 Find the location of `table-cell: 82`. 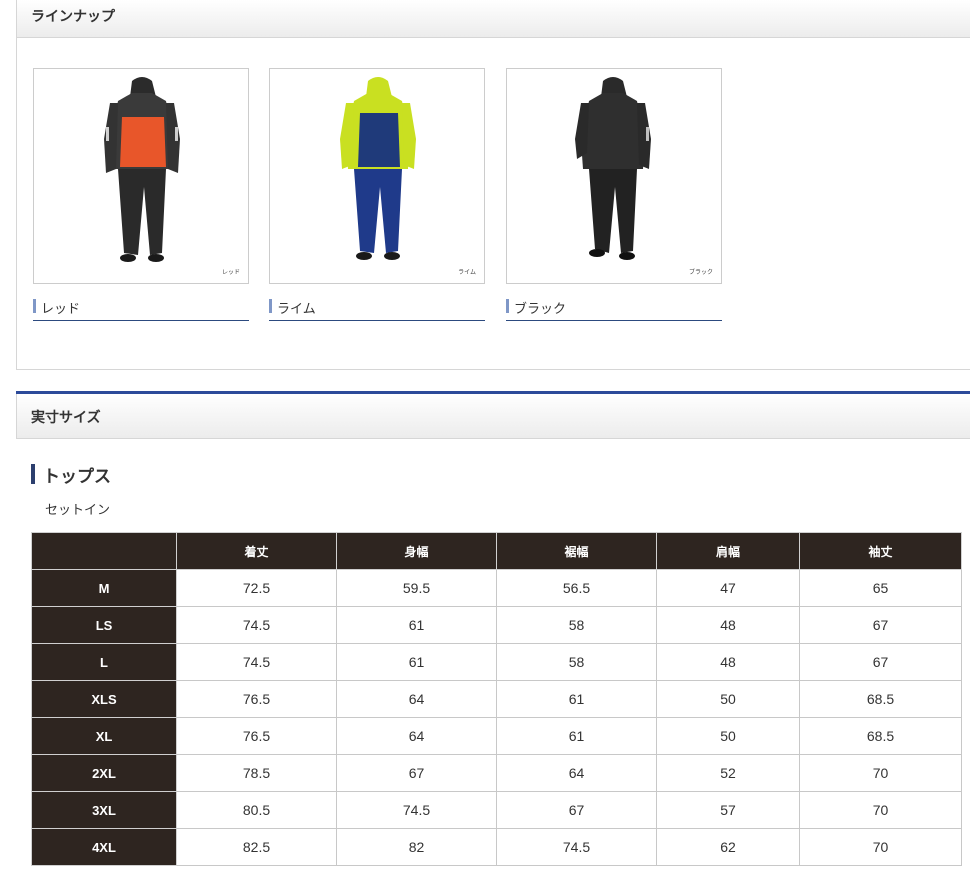

table-cell: 82 is located at coordinates (416, 847).